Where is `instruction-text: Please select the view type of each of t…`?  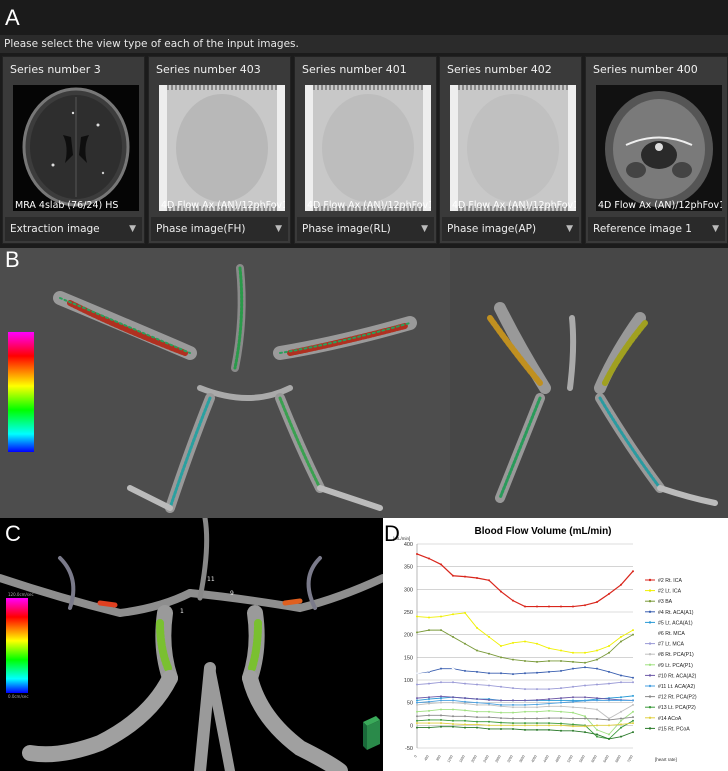
instruction-text: Please select the view type of each of t… is located at coordinates (364, 44).